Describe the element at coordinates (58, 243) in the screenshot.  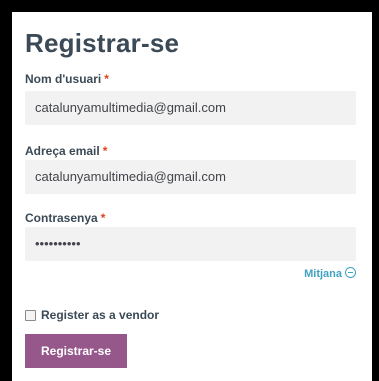
I see `password-value: ••••••••••` at that location.